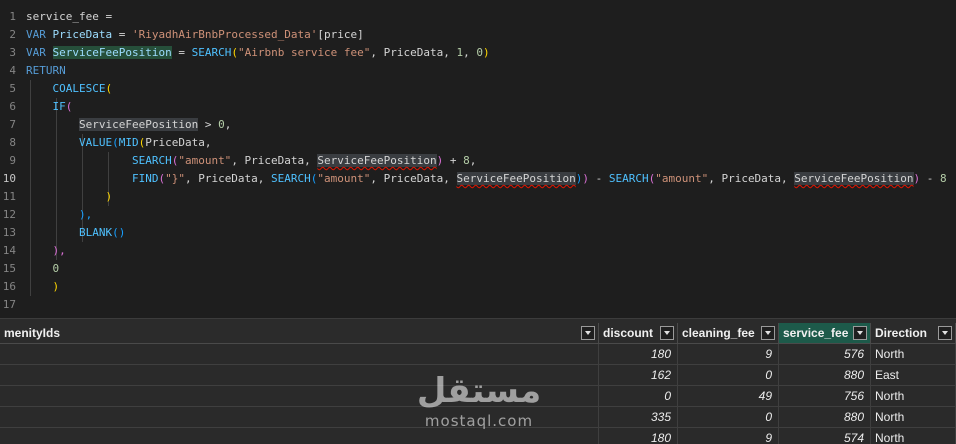  Describe the element at coordinates (478, 143) in the screenshot. I see `code-line: 8 VALUE(MID(PriceData,` at that location.